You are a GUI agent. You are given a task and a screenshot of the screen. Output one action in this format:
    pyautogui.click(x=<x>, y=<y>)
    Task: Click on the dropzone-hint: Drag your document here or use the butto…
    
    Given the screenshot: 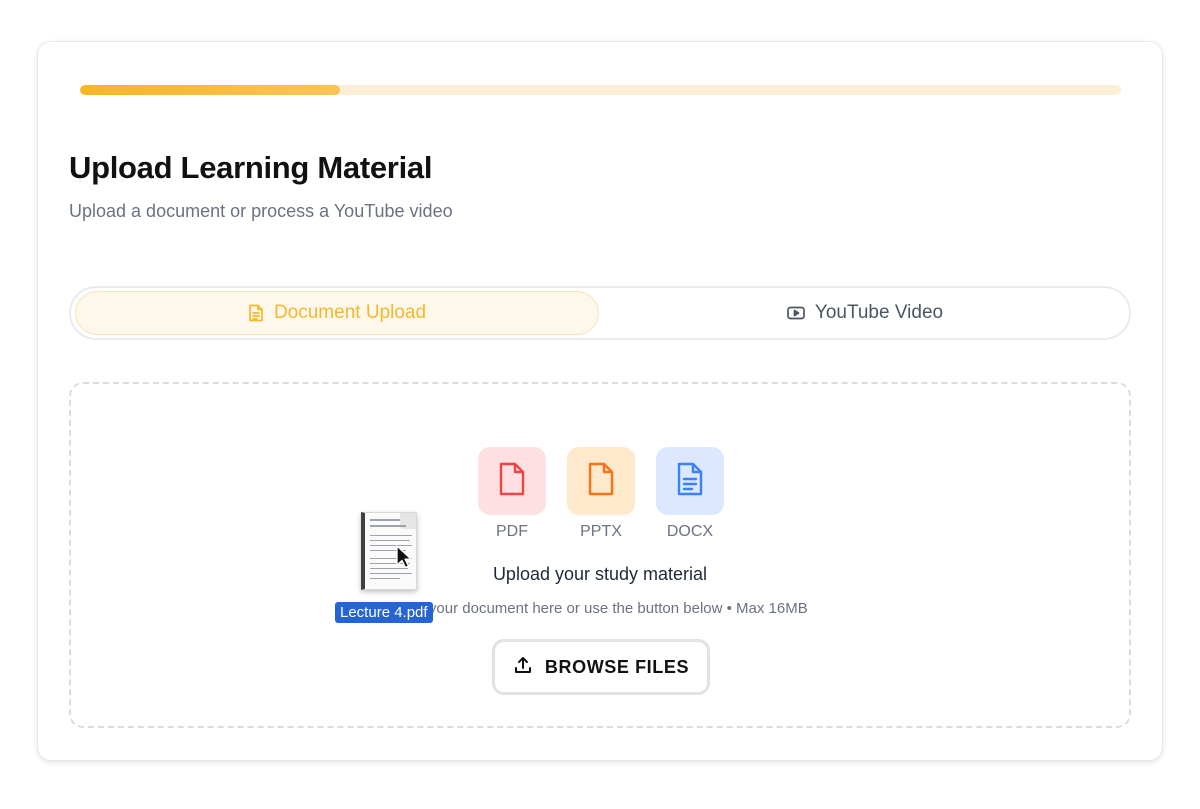 What is the action you would take?
    pyautogui.click(x=600, y=608)
    